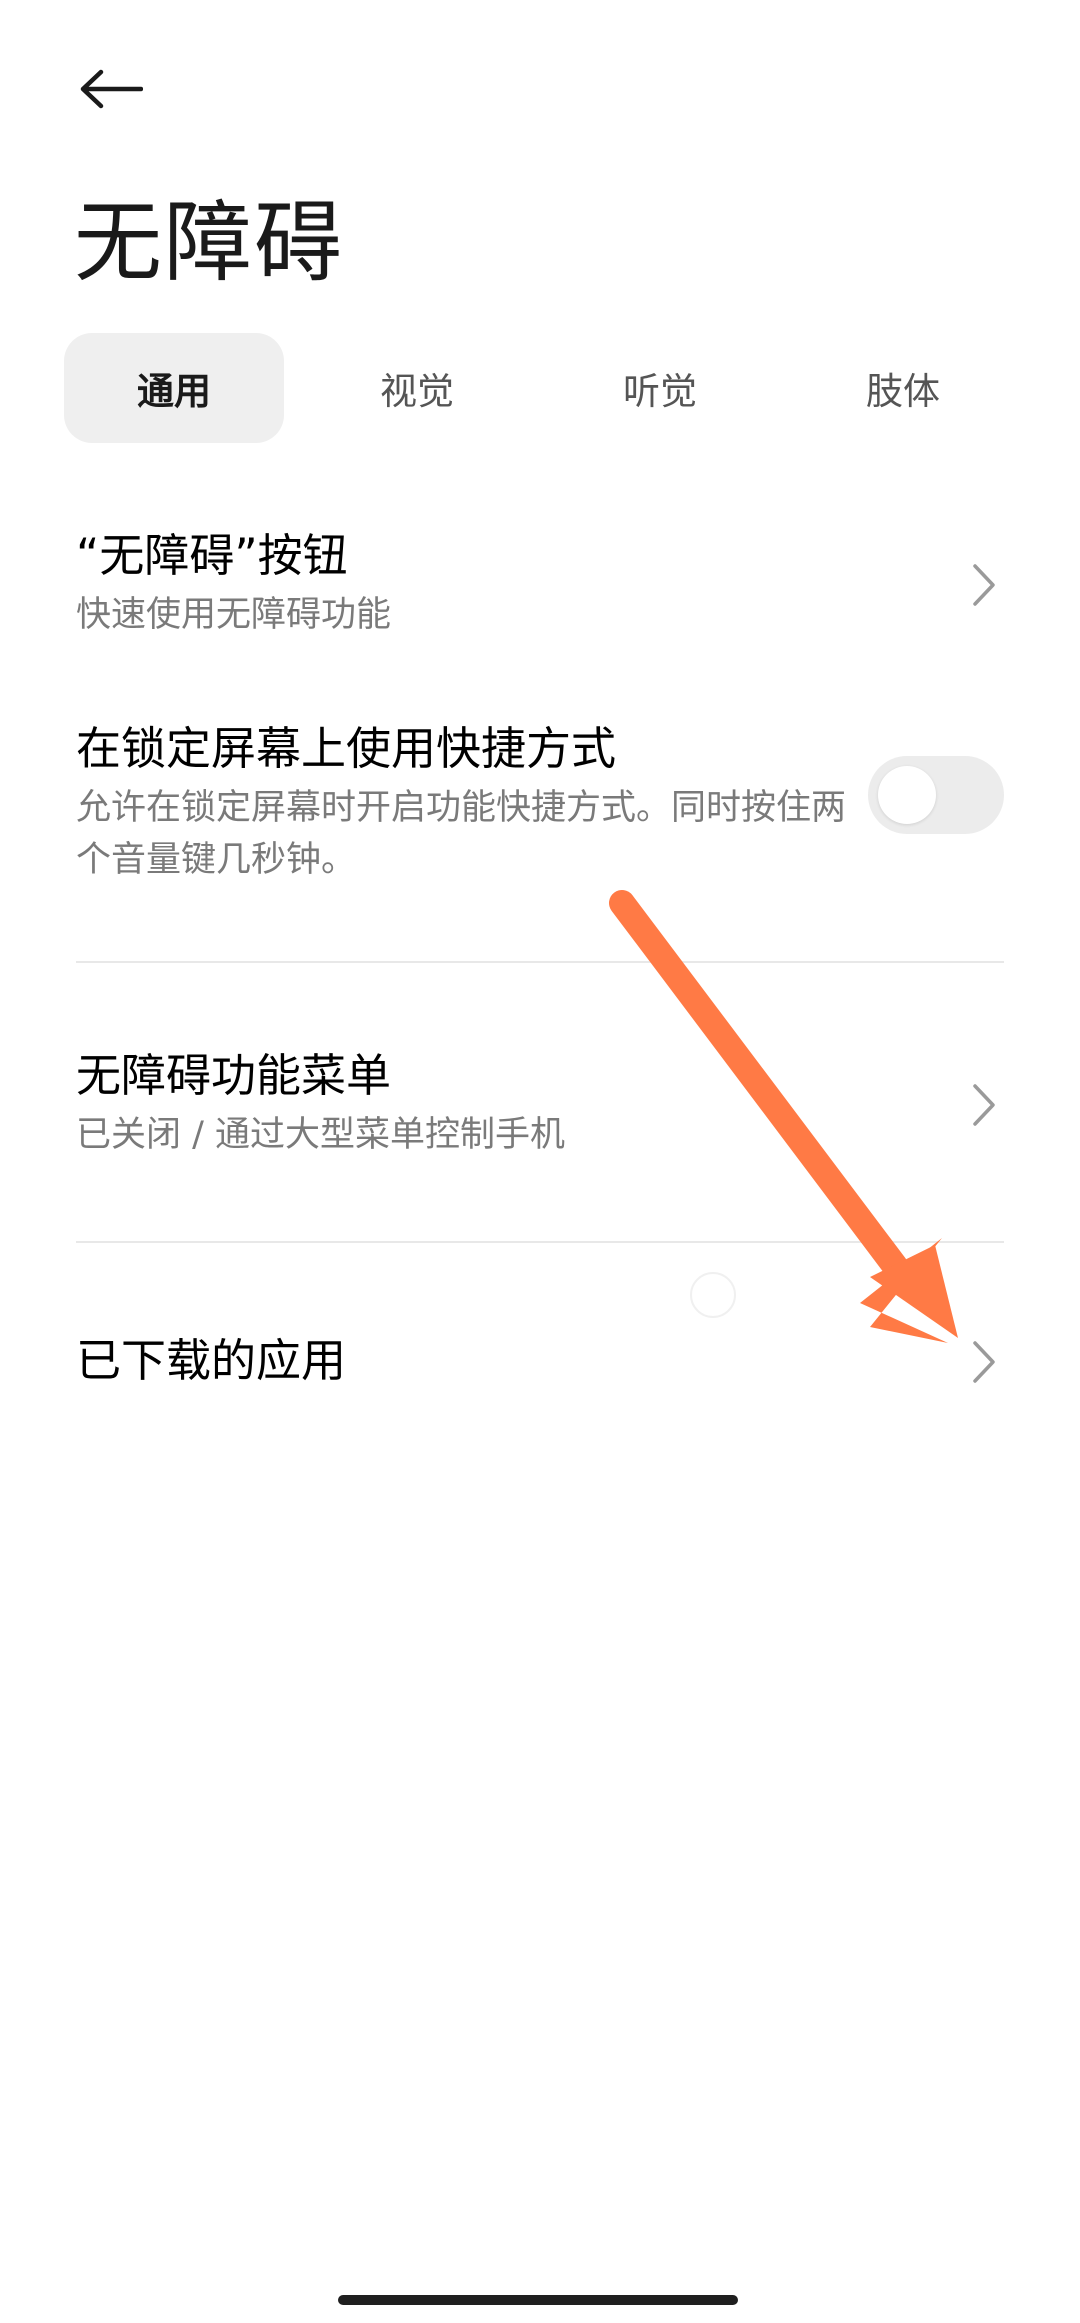  What do you see at coordinates (321, 1135) in the screenshot?
I see `item-subtitle: 已关闭 / 通过大型菜单控制手机` at bounding box center [321, 1135].